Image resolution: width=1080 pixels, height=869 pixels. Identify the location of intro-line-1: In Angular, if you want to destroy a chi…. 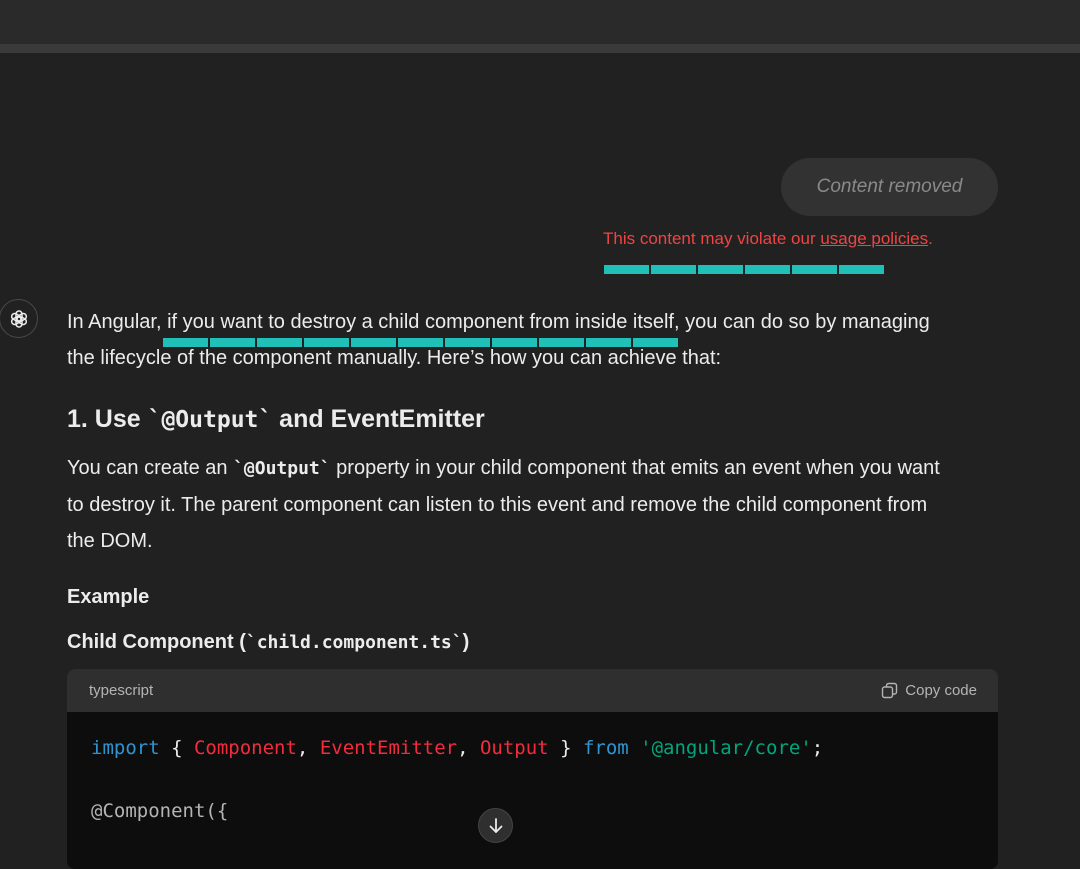
(498, 322).